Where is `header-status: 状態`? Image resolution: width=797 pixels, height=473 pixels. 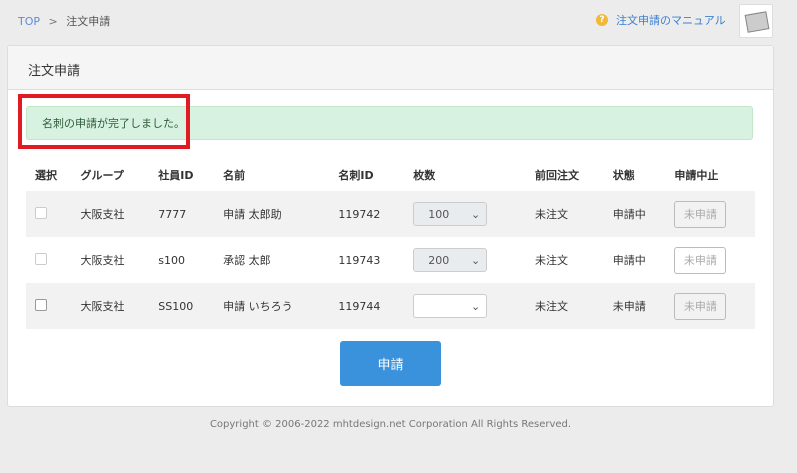
header-status: 状態 is located at coordinates (623, 175).